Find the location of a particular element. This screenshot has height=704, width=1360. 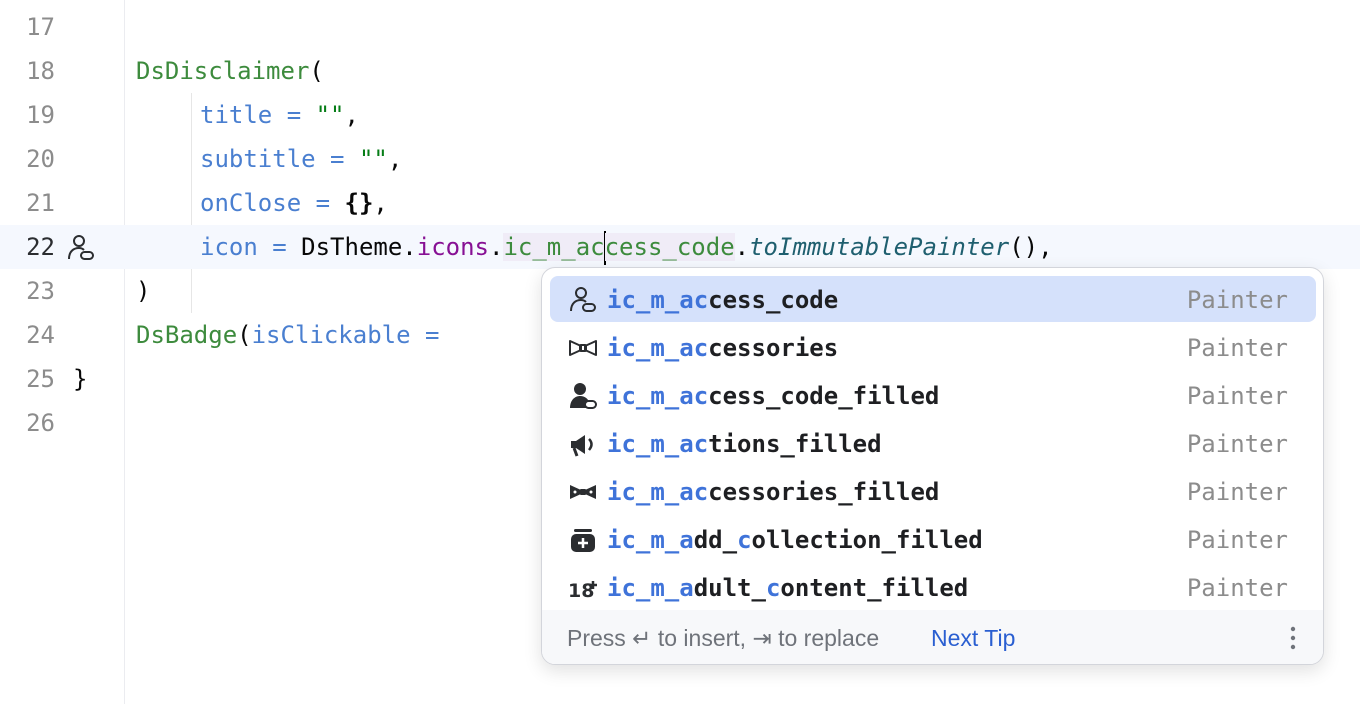

line-number: 22 is located at coordinates (40, 247).